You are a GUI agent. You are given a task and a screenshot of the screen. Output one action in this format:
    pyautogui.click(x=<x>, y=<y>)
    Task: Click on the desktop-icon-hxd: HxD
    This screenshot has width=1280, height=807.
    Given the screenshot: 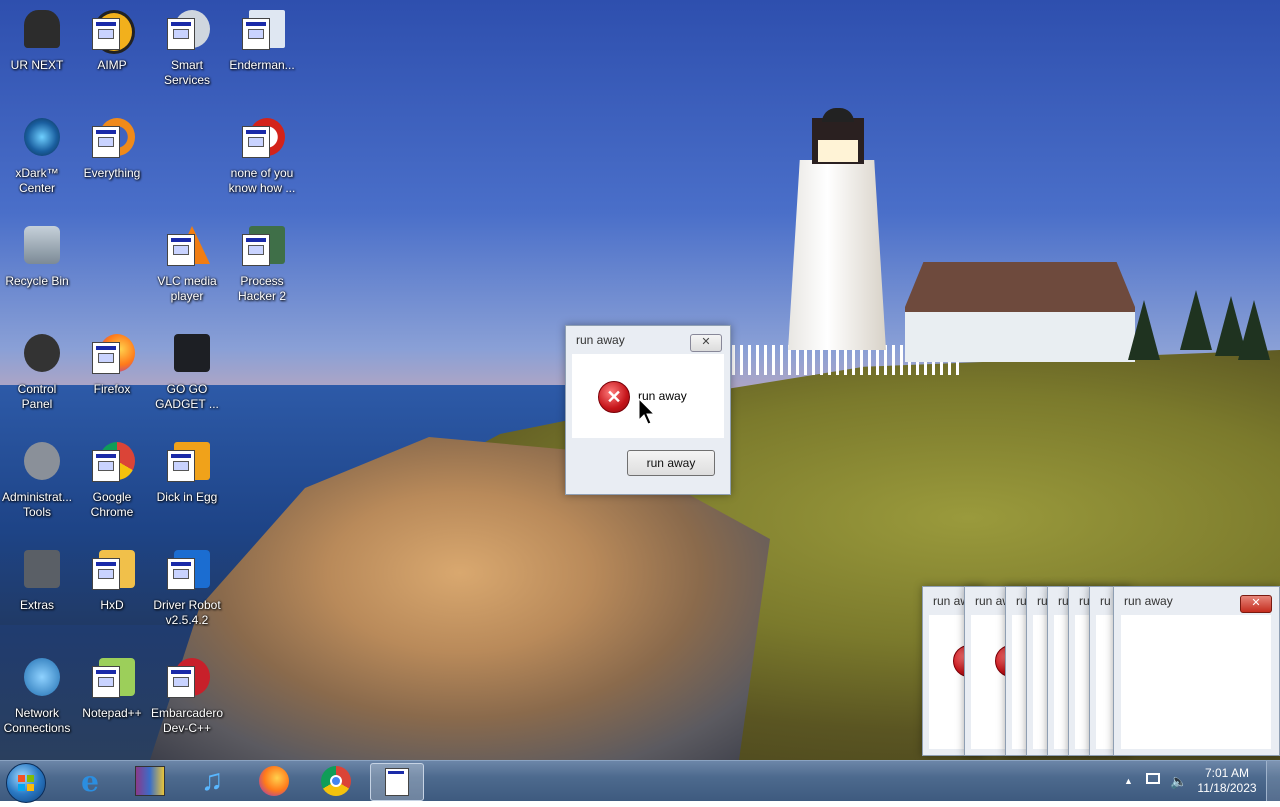 What is the action you would take?
    pyautogui.click(x=112, y=578)
    